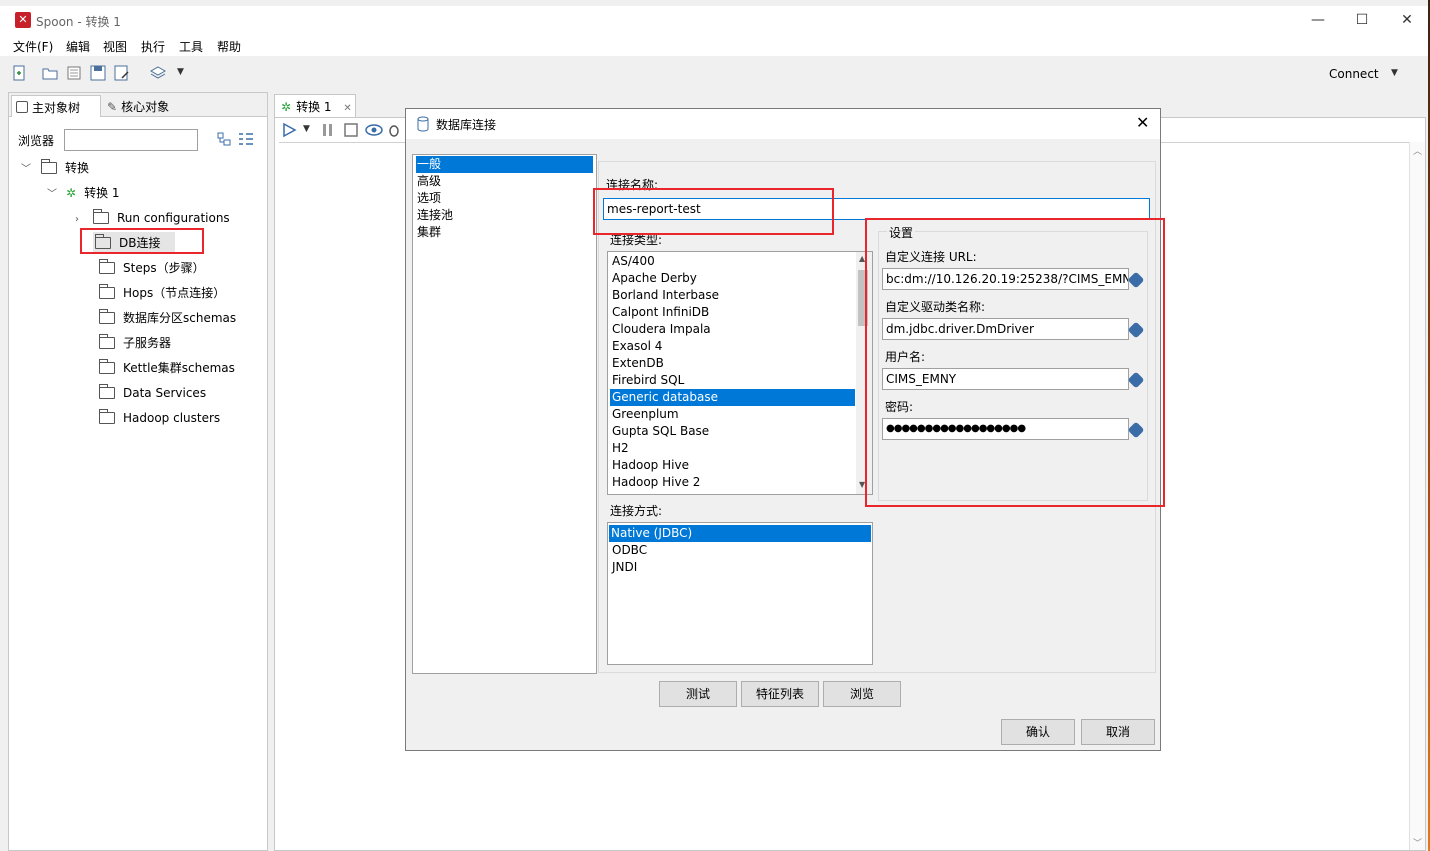 The height and width of the screenshot is (851, 1430). I want to click on tree-item-cluster-schemas: Kettle集群schemas, so click(167, 368).